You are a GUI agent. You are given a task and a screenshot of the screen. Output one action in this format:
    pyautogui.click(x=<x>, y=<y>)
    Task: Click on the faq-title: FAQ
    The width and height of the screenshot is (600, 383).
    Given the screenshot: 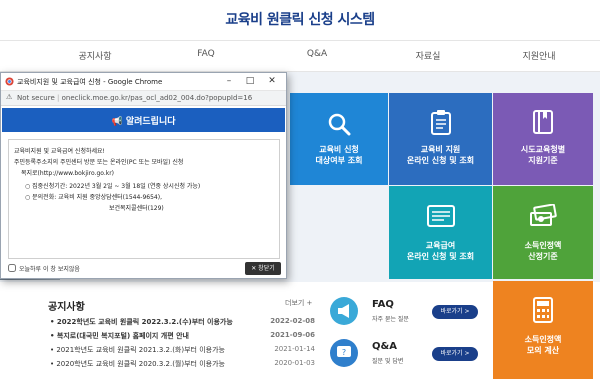 What is the action you would take?
    pyautogui.click(x=383, y=304)
    